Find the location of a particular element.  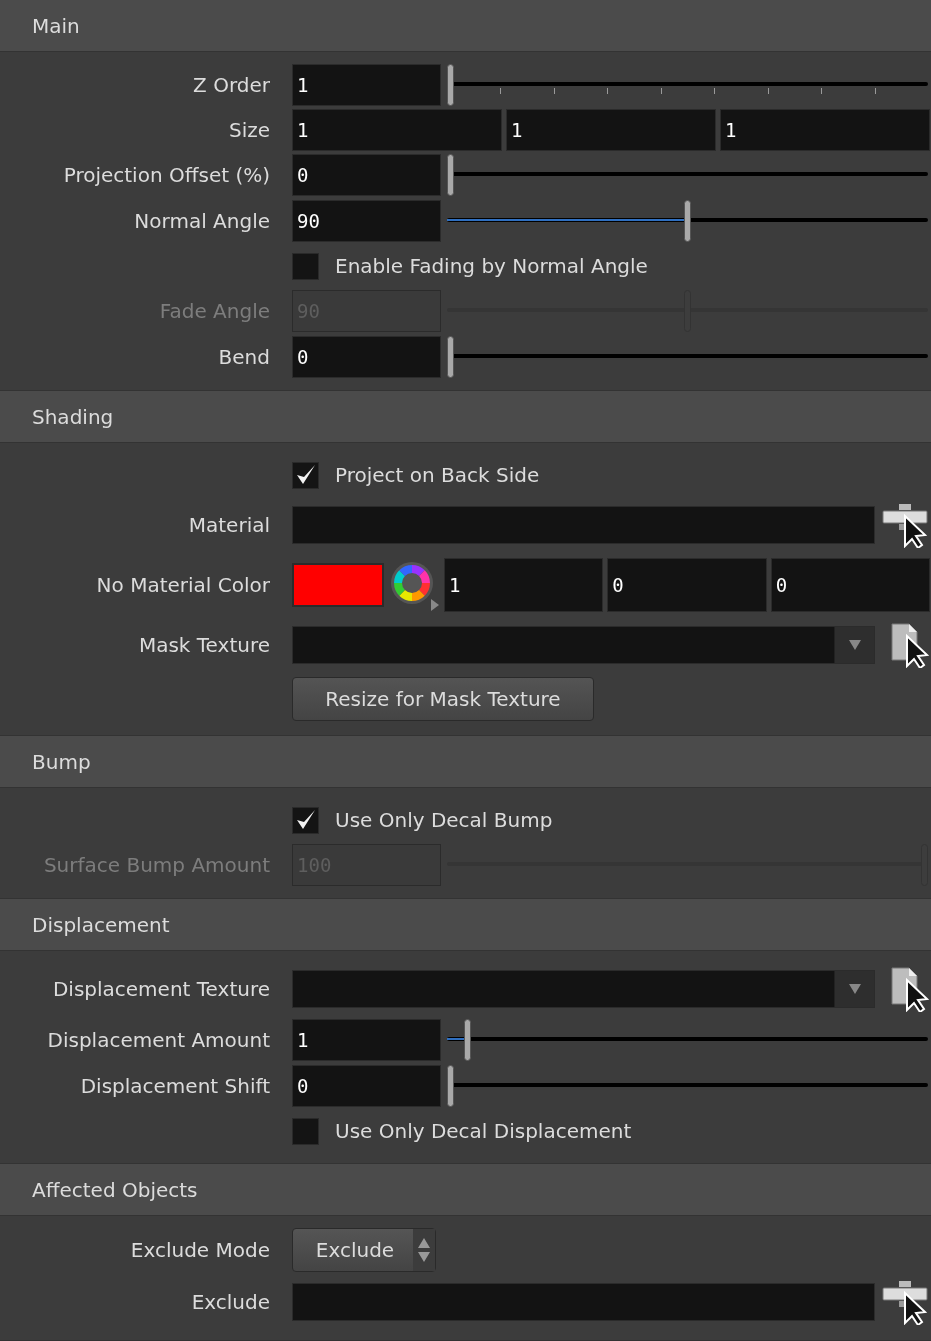

color-swatch is located at coordinates (338, 585).